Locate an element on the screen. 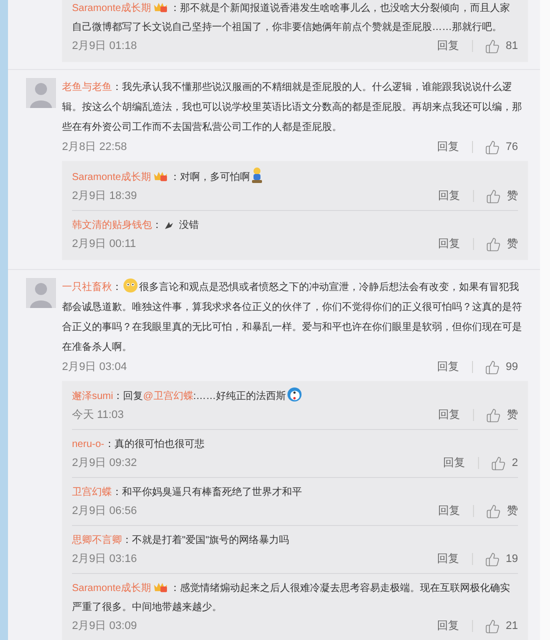  like-count: 99 is located at coordinates (512, 367).